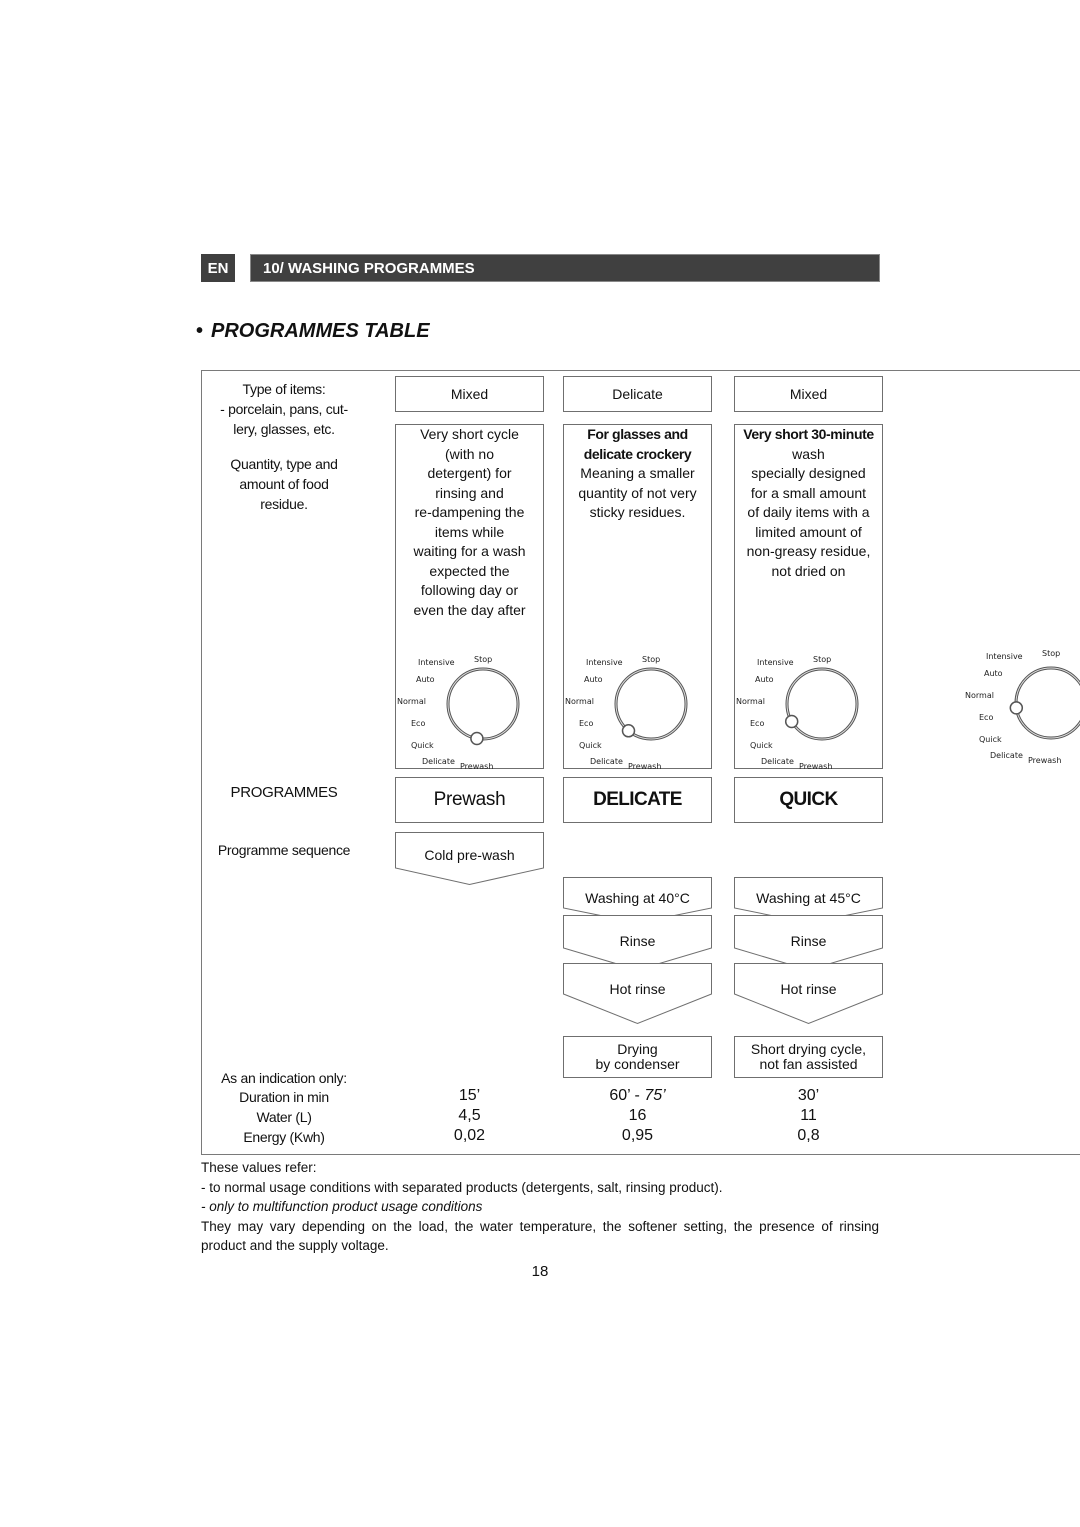  Describe the element at coordinates (284, 1097) in the screenshot. I see `duration-label: Duration in min` at that location.